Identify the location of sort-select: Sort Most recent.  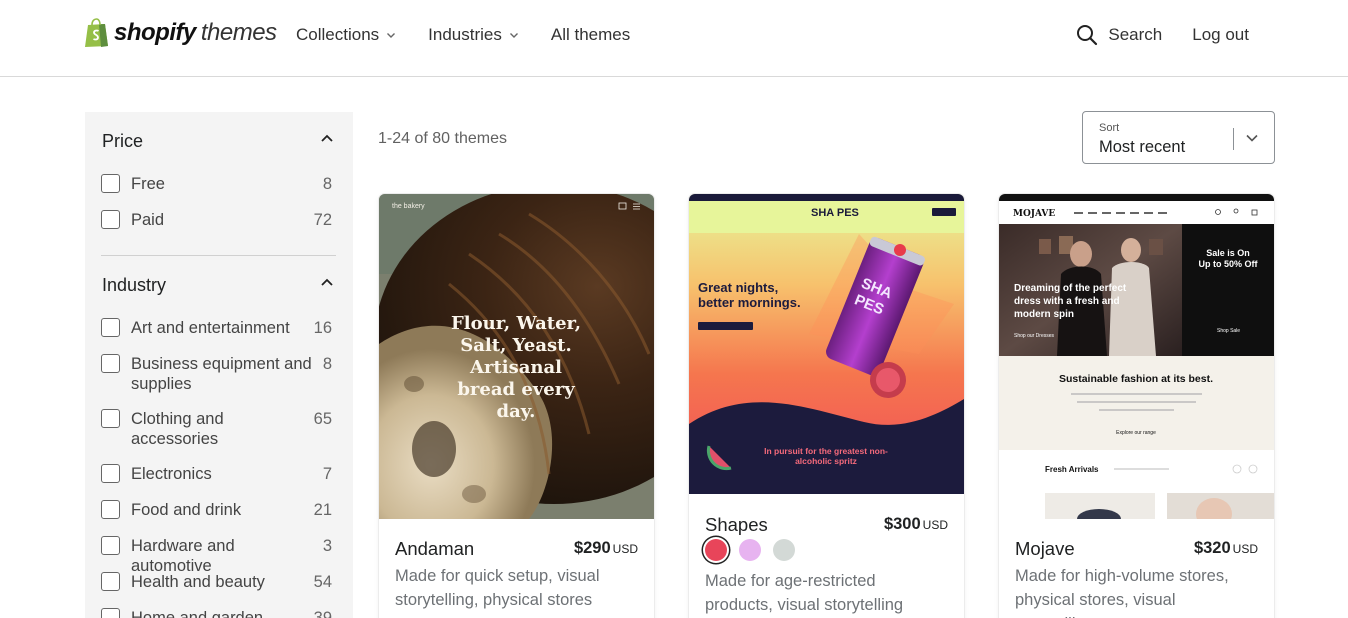
(1178, 137).